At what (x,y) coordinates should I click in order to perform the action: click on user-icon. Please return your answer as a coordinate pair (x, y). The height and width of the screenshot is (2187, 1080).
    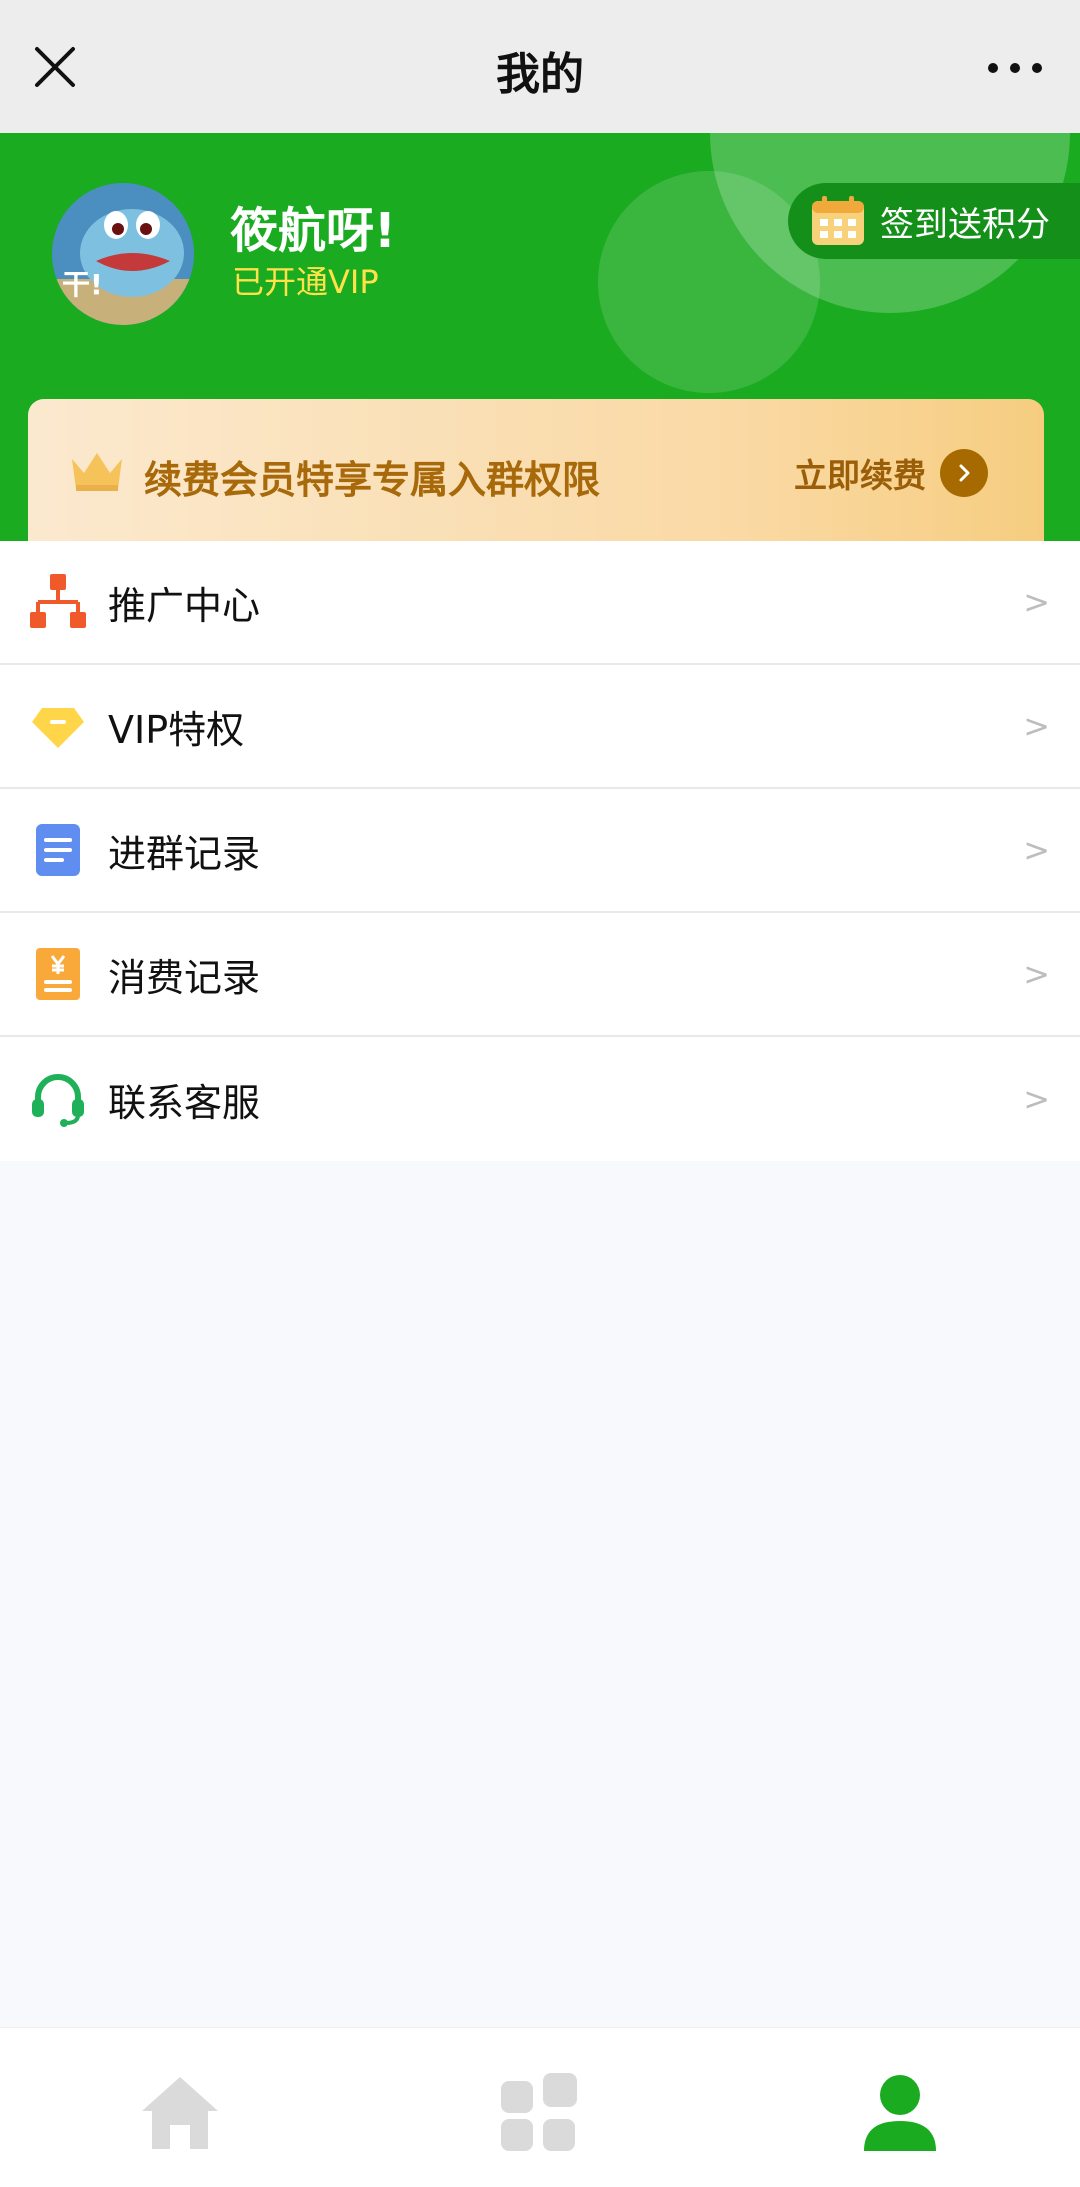
    Looking at the image, I should click on (900, 2113).